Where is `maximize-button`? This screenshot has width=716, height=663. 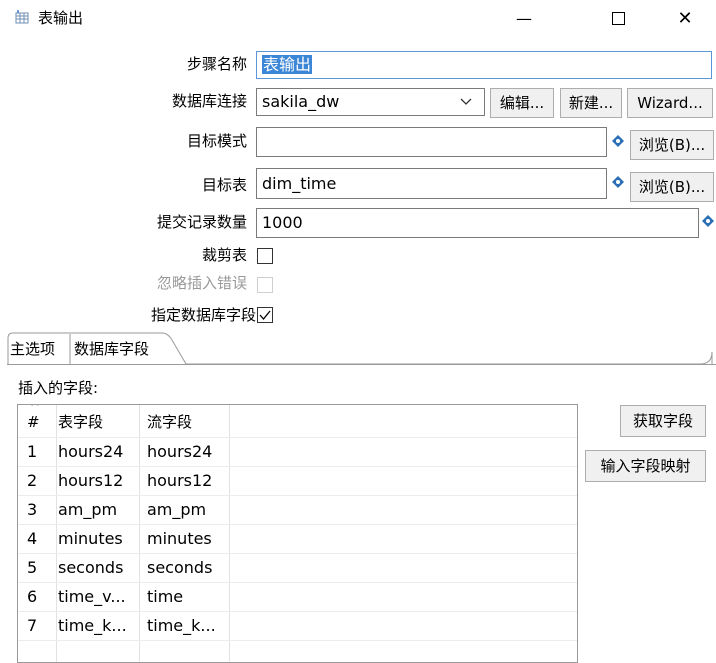
maximize-button is located at coordinates (618, 18).